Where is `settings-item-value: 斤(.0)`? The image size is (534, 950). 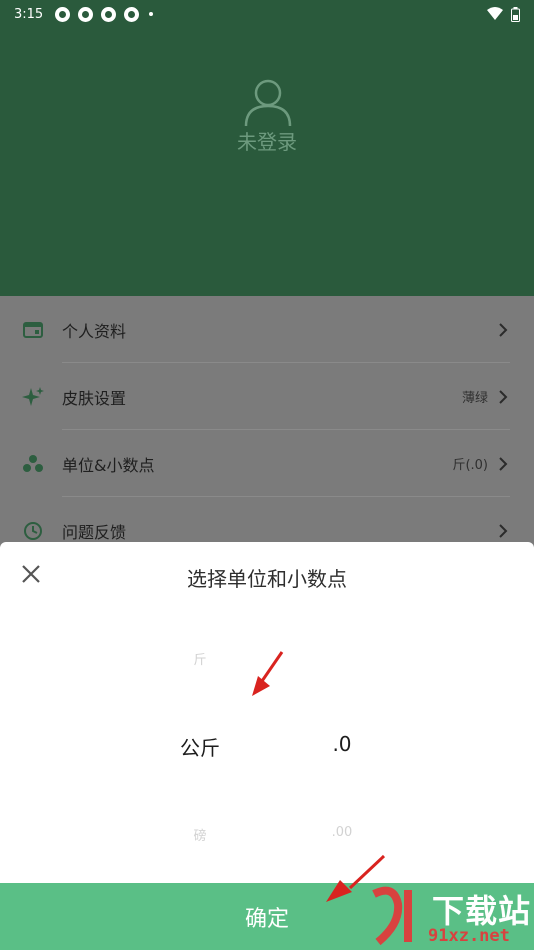 settings-item-value: 斤(.0) is located at coordinates (470, 465).